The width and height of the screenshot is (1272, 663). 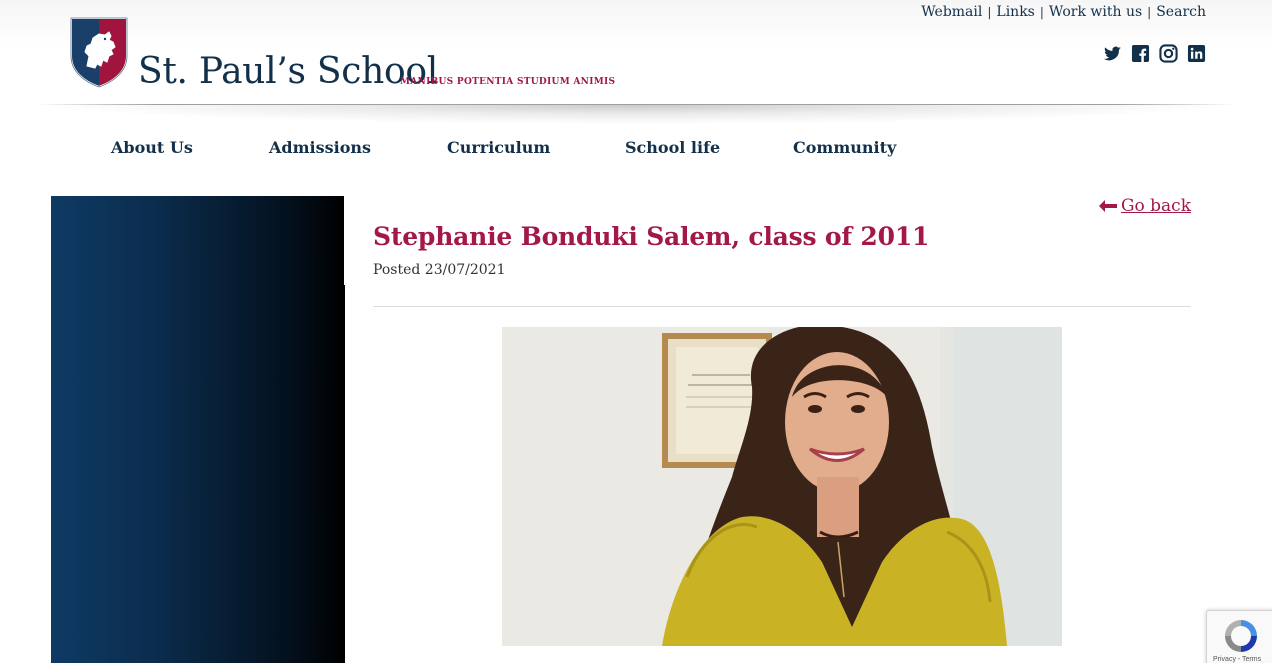 What do you see at coordinates (1140, 53) in the screenshot?
I see `facebook-icon` at bounding box center [1140, 53].